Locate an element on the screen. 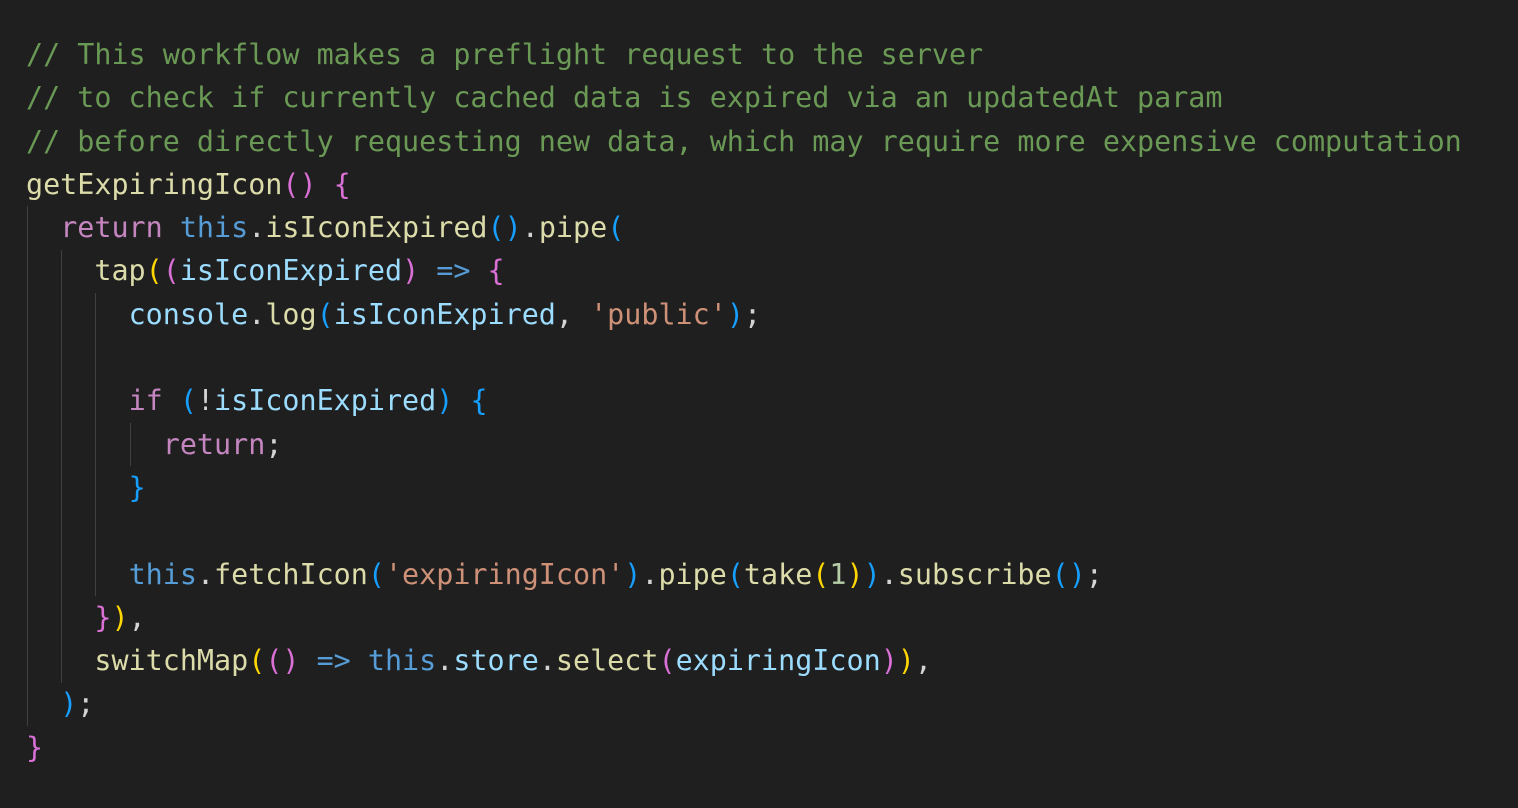 The image size is (1518, 808). code-token: pipe is located at coordinates (573, 228).